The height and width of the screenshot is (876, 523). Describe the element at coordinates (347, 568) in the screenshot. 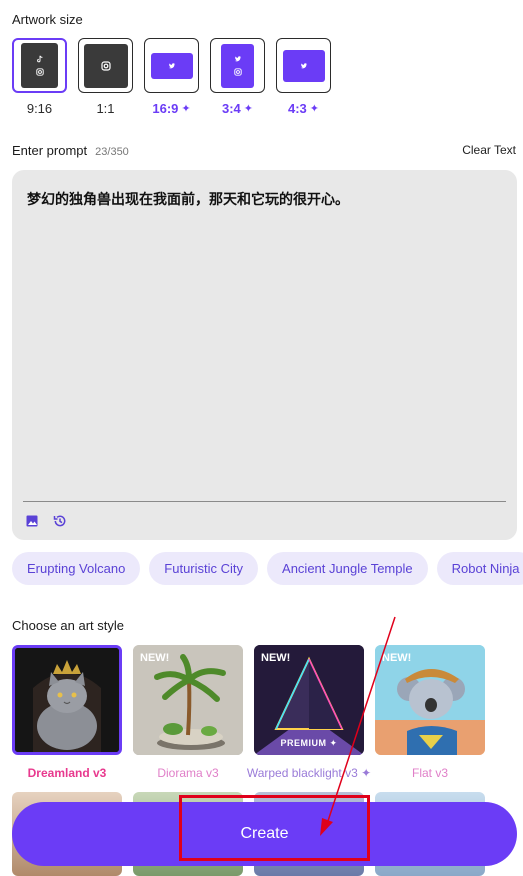

I see `suggestion-chip: Ancient Jungle Temple` at that location.